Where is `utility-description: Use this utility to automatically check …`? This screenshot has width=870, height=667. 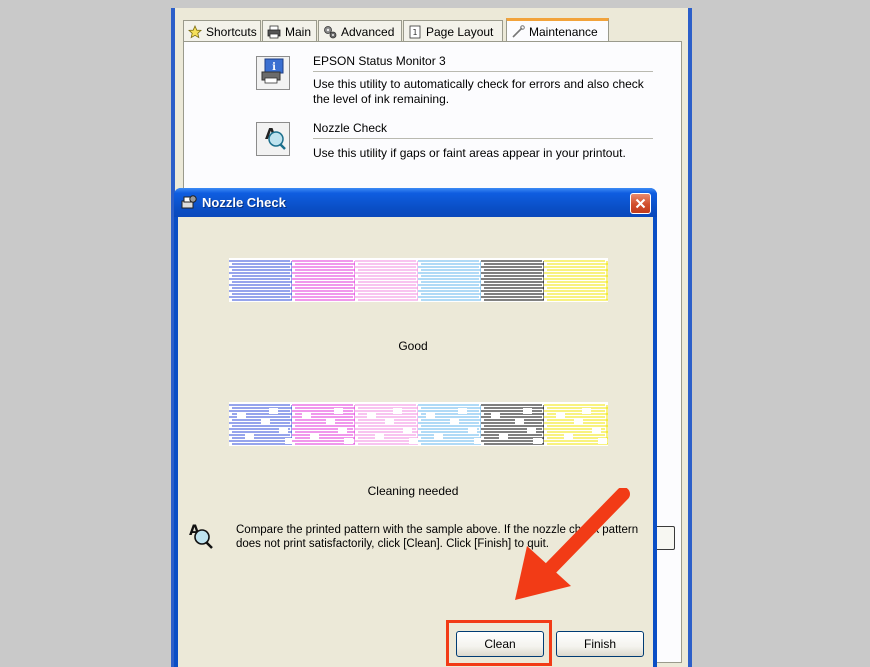 utility-description: Use this utility to automatically check … is located at coordinates (478, 91).